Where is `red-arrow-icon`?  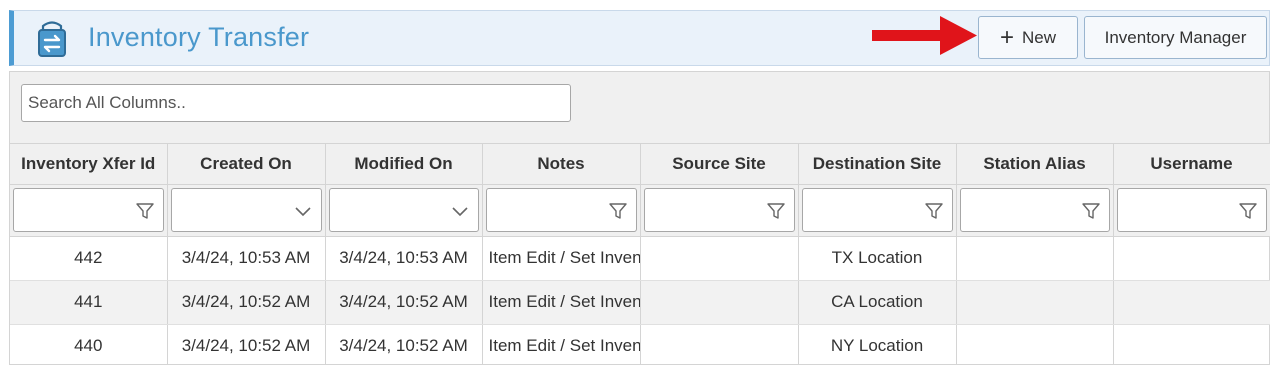
red-arrow-icon is located at coordinates (924, 35).